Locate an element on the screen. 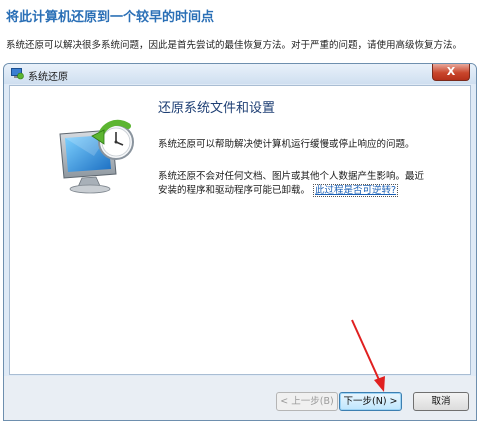 This screenshot has height=423, width=478. button-bar: < 上一步(B) 下一步(N) > 取消 is located at coordinates (240, 398).